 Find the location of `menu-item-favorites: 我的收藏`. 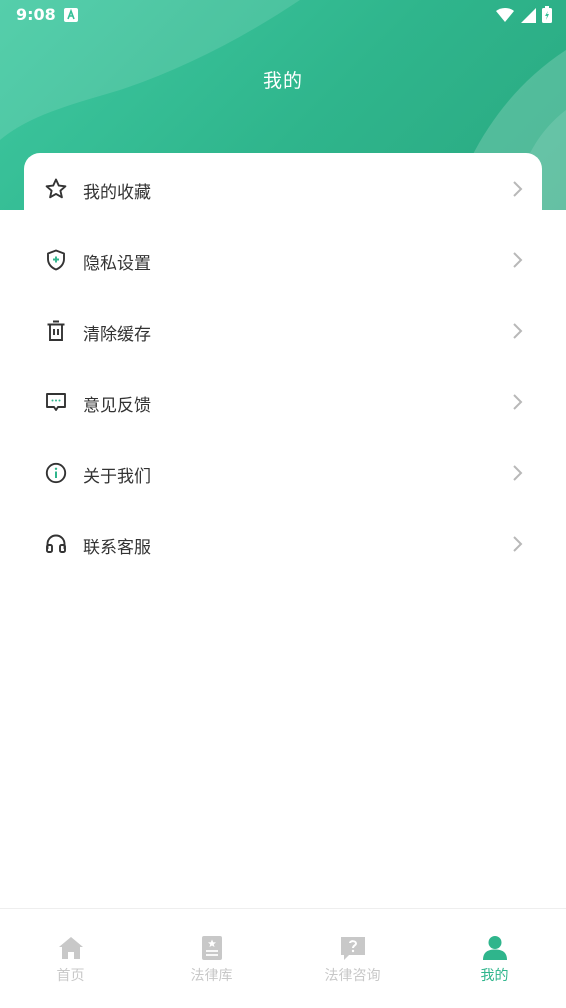

menu-item-favorites: 我的收藏 is located at coordinates (283, 188).